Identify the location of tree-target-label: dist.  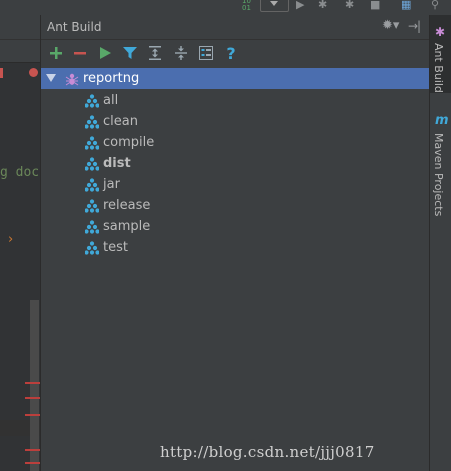
(117, 163).